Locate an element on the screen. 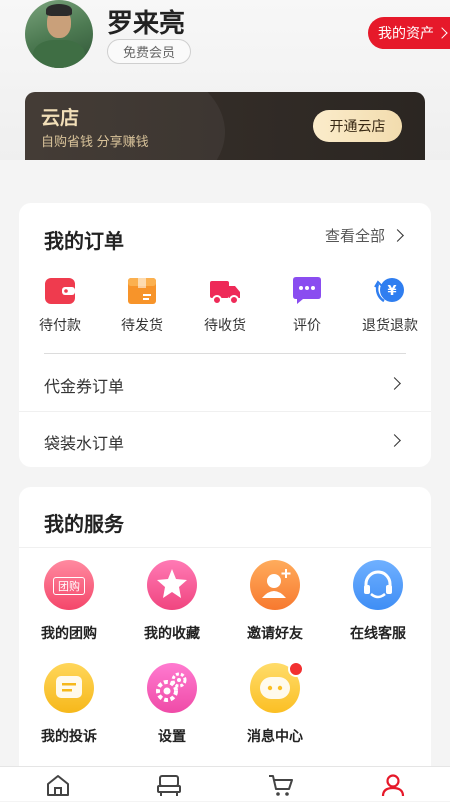  row-label: 代金券订单 is located at coordinates (84, 387).